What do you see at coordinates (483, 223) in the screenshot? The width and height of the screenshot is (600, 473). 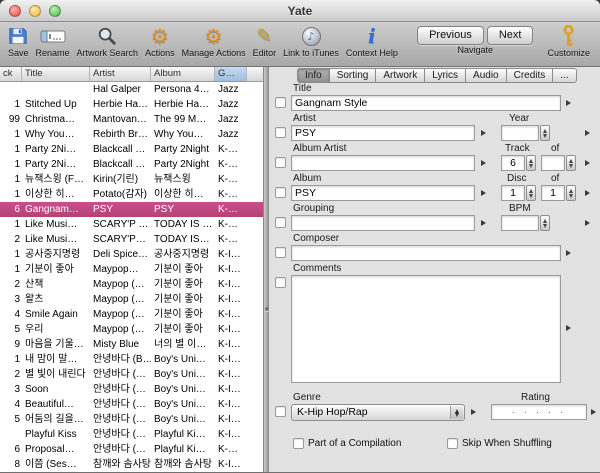 I see `grouping-action-arrow-icon` at bounding box center [483, 223].